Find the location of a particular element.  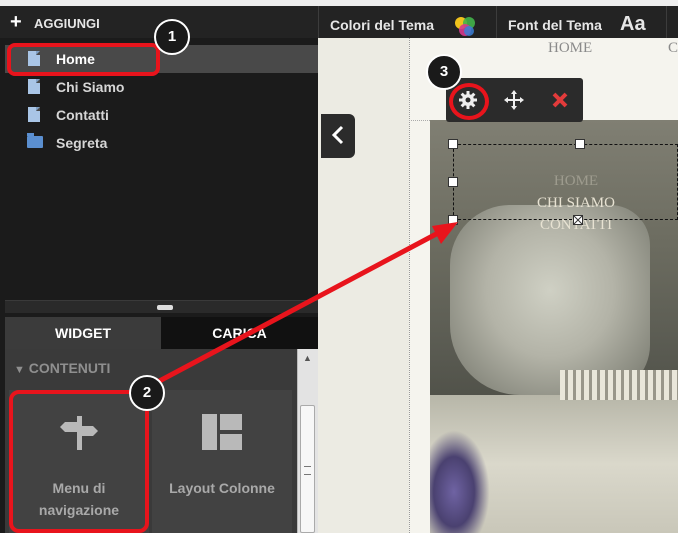

callout-3: 3 is located at coordinates (444, 72).